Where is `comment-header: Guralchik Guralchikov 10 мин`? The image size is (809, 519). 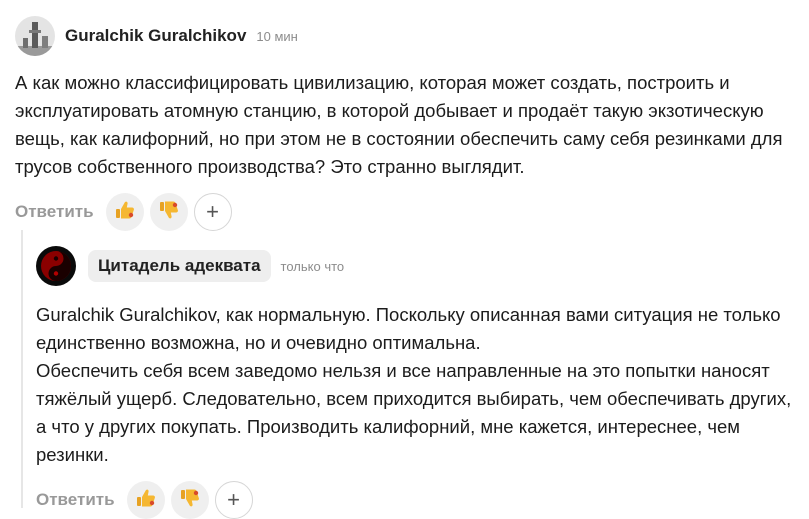
comment-header: Guralchik Guralchikov 10 мин is located at coordinates (410, 36).